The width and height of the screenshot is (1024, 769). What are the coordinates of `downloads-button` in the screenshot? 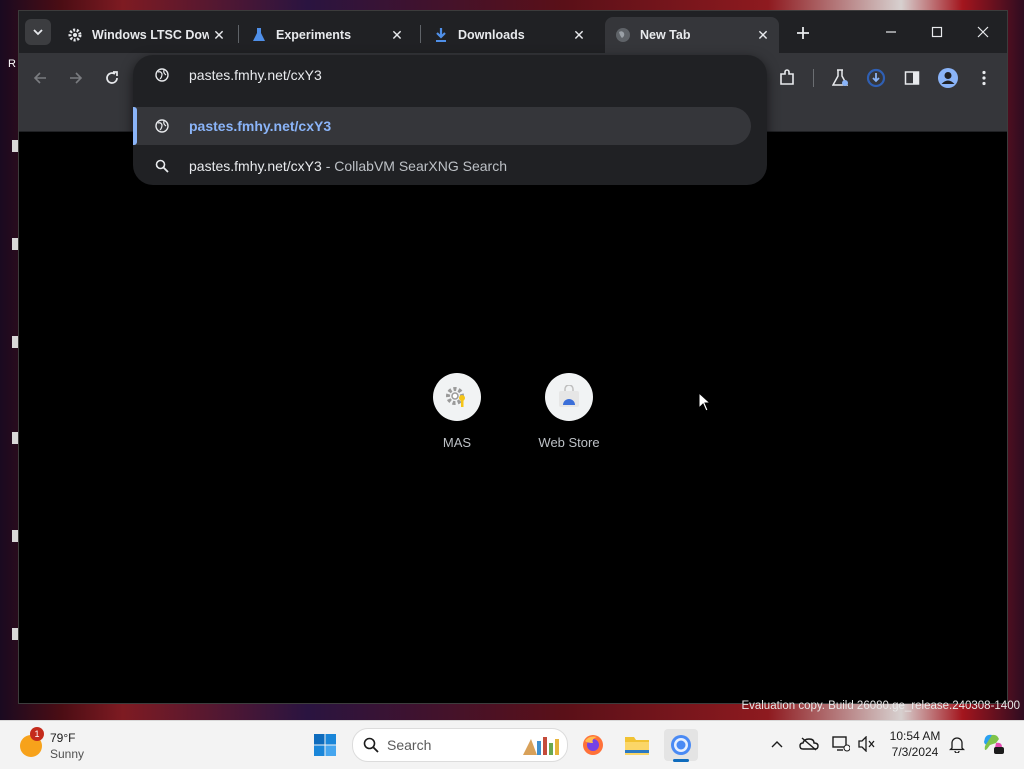 It's located at (876, 78).